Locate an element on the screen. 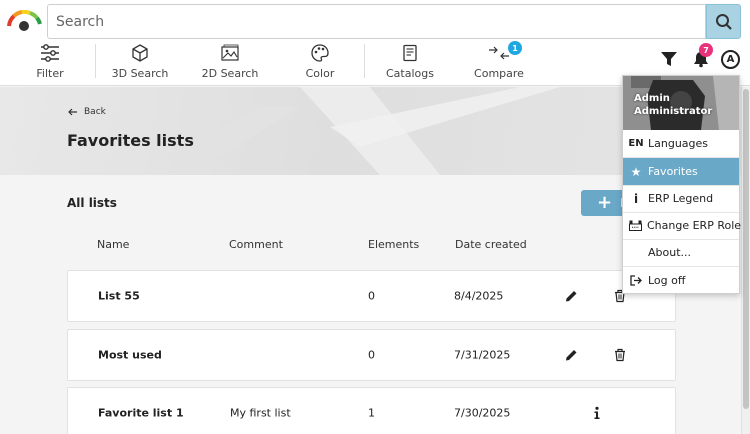  row-name: List 55 is located at coordinates (119, 296).